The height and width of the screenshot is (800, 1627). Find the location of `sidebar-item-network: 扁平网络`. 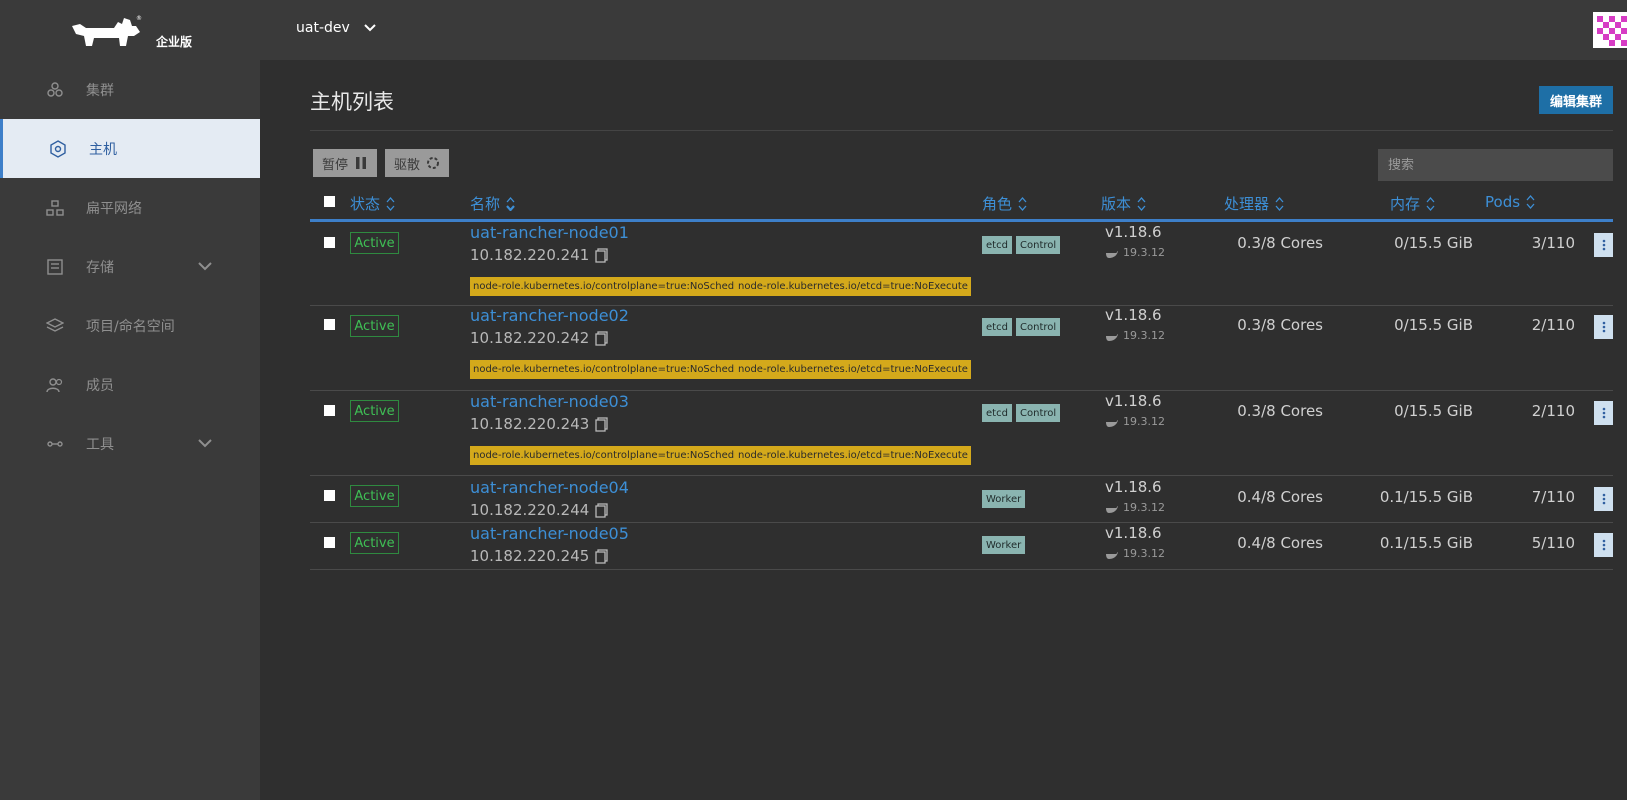

sidebar-item-network: 扁平网络 is located at coordinates (130, 207).